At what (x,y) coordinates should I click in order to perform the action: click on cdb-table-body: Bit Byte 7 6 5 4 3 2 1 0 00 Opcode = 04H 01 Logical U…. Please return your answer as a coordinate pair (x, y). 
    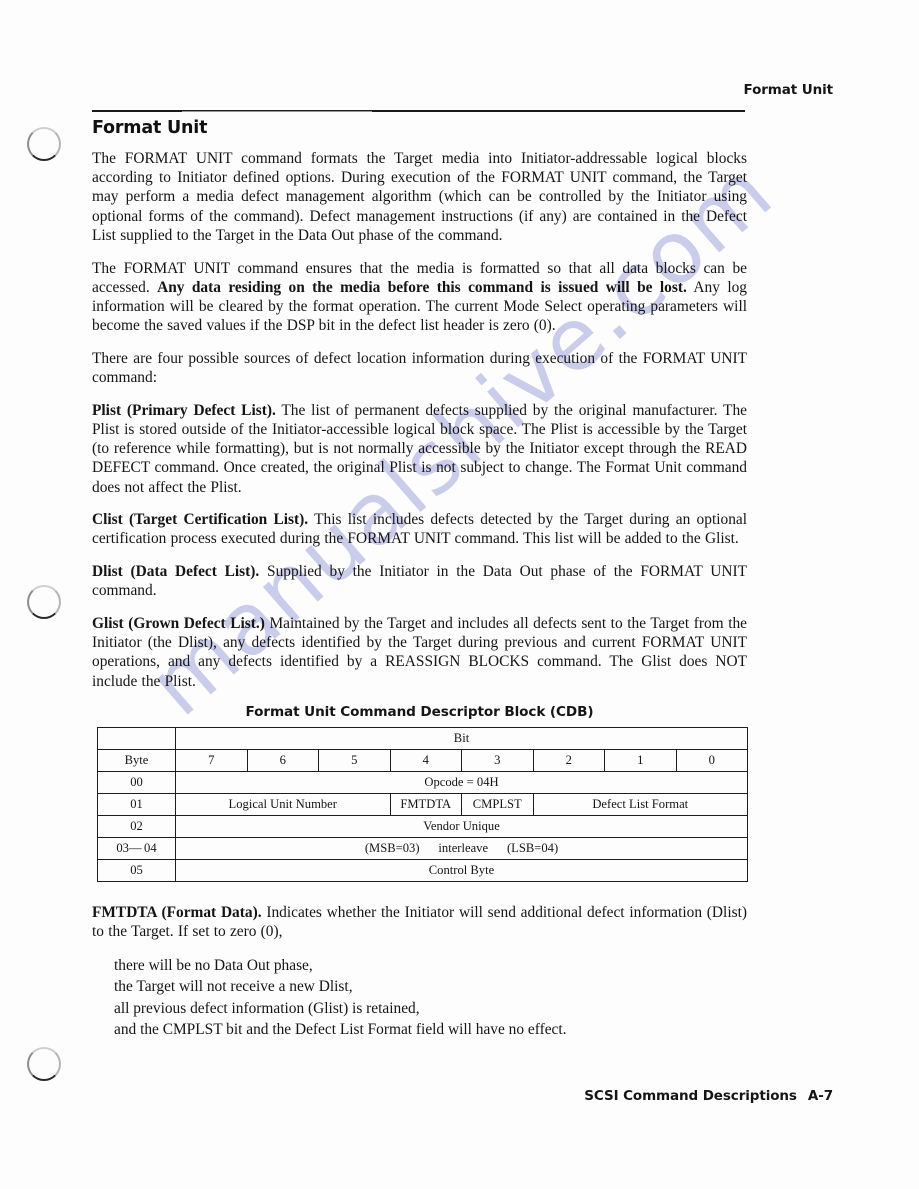
    Looking at the image, I should click on (422, 804).